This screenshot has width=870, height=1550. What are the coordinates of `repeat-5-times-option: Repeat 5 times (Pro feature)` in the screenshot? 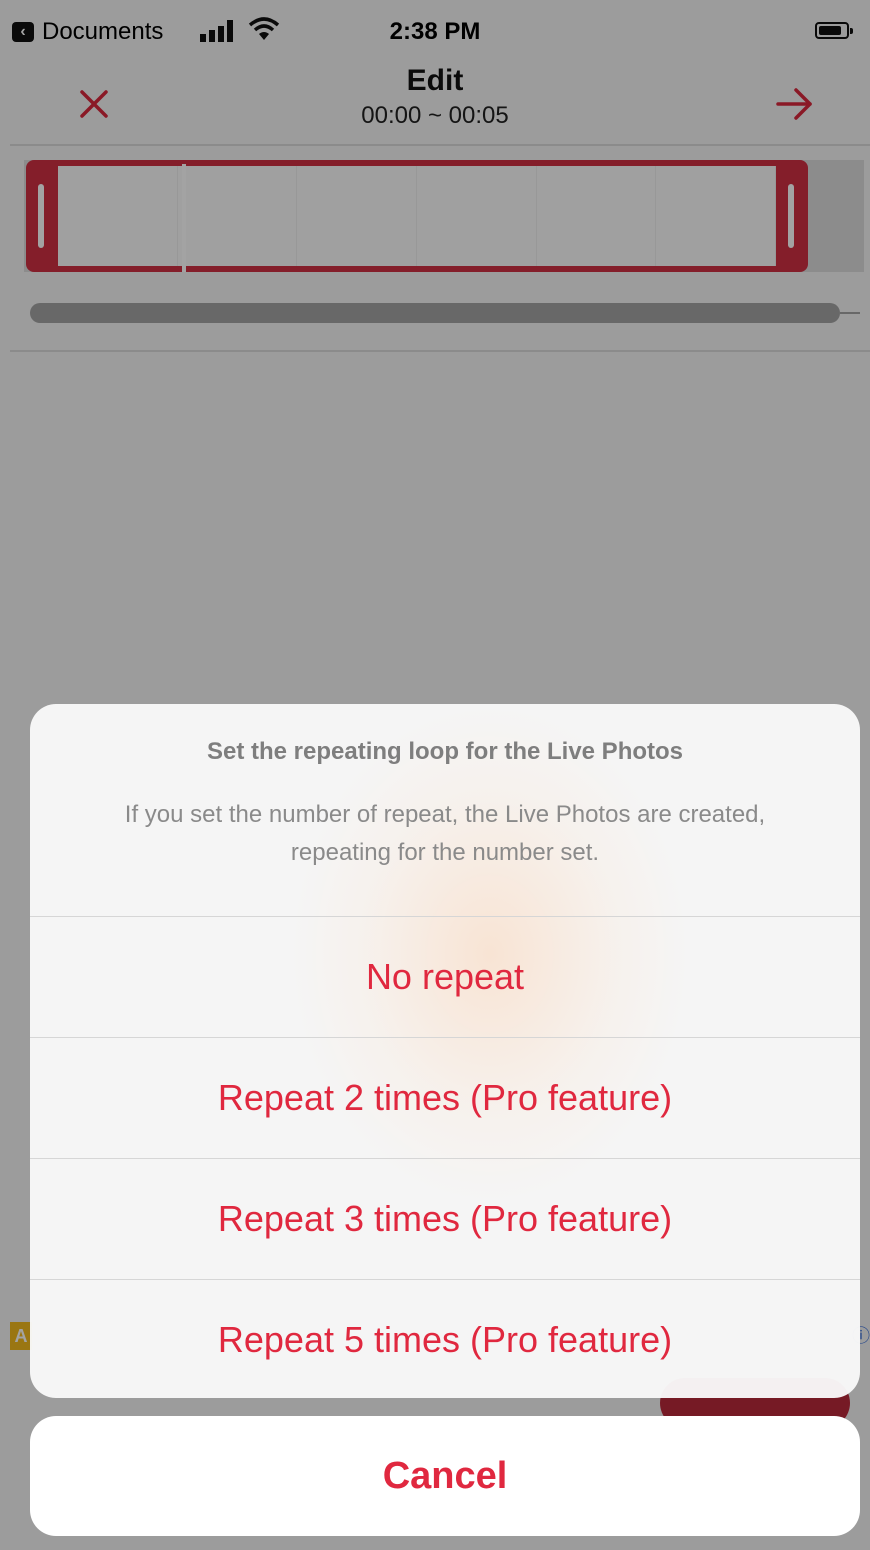 It's located at (445, 1339).